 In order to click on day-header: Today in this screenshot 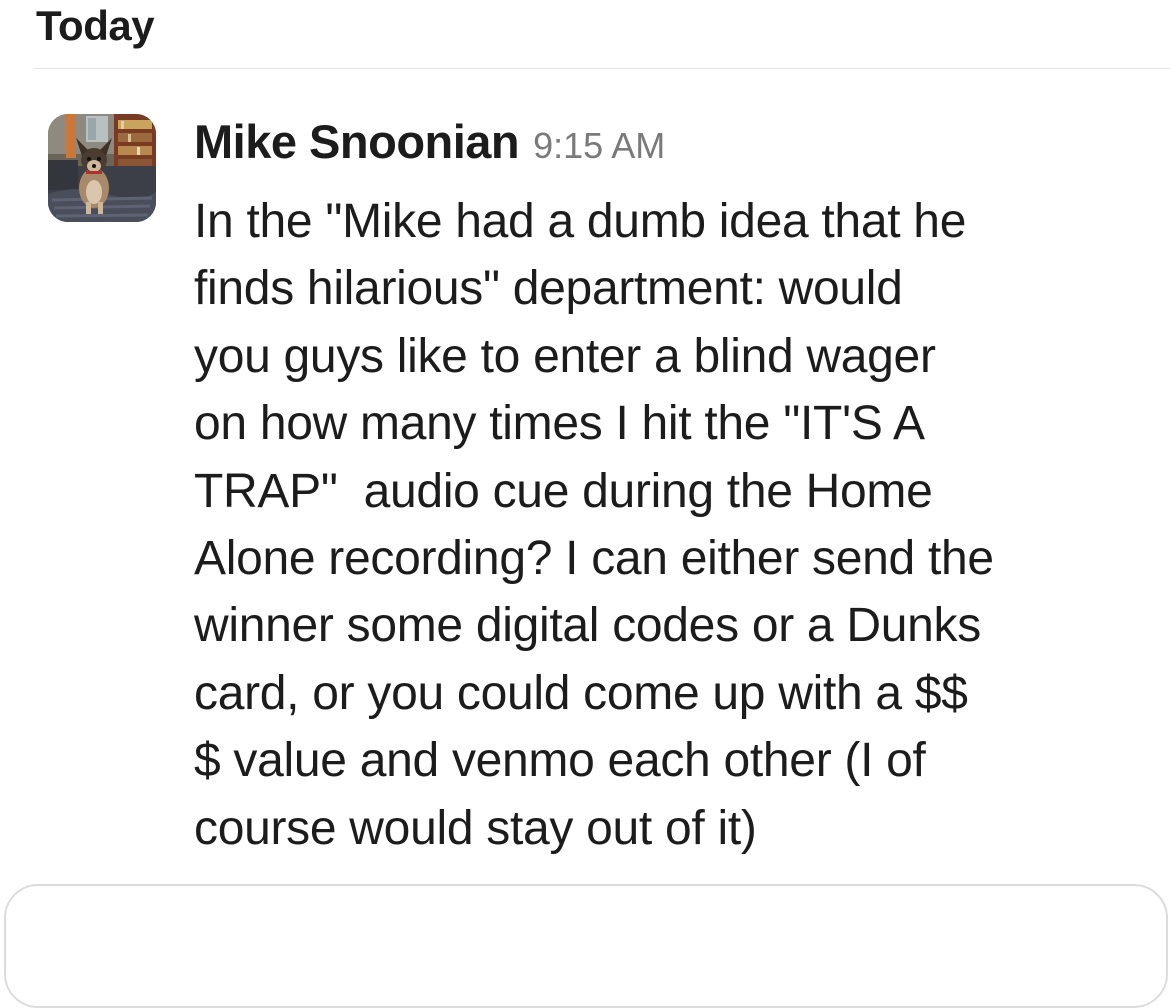, I will do `click(95, 25)`.